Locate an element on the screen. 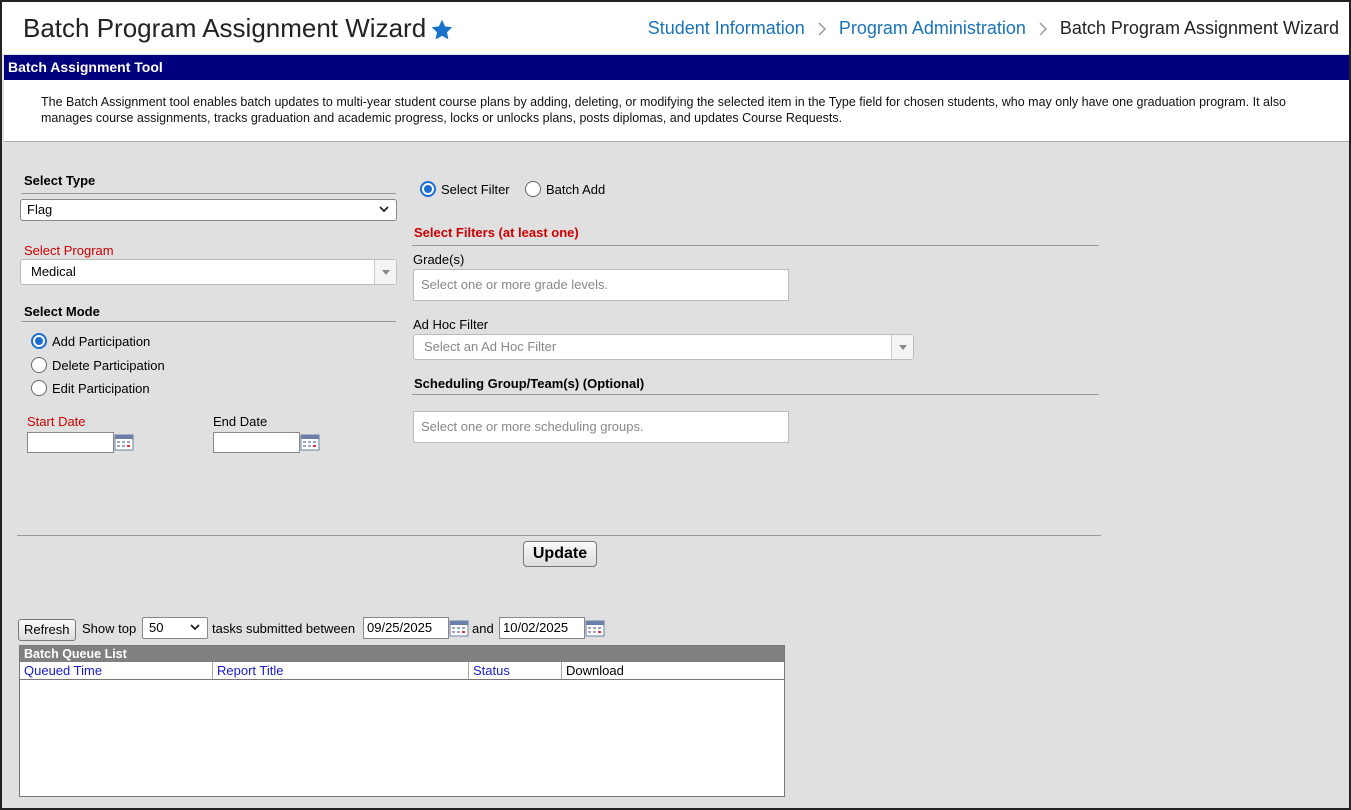 The width and height of the screenshot is (1351, 810). filter-option-label: Batch Add is located at coordinates (576, 189).